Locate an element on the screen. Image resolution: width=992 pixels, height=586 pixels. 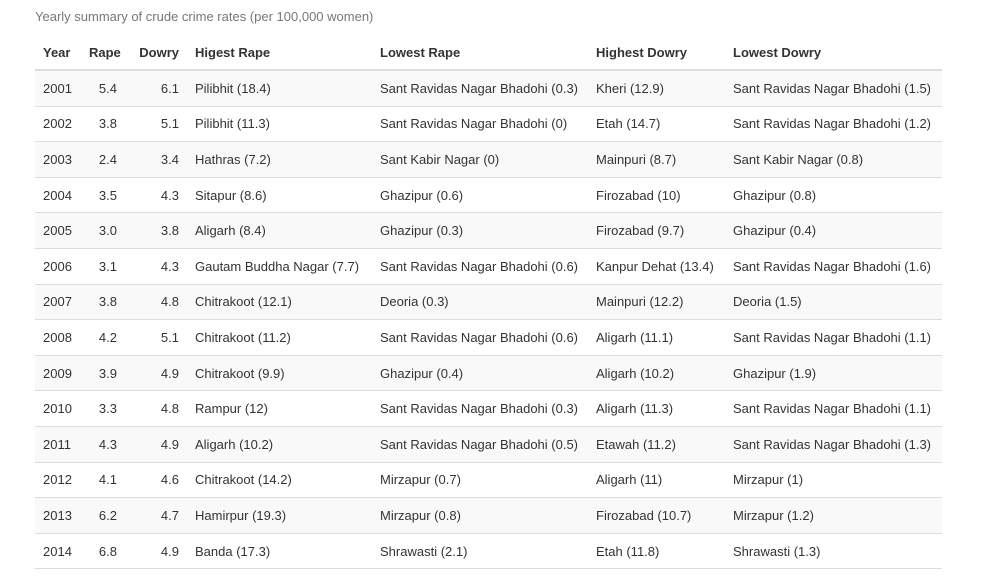
year-header: Year is located at coordinates (58, 53).